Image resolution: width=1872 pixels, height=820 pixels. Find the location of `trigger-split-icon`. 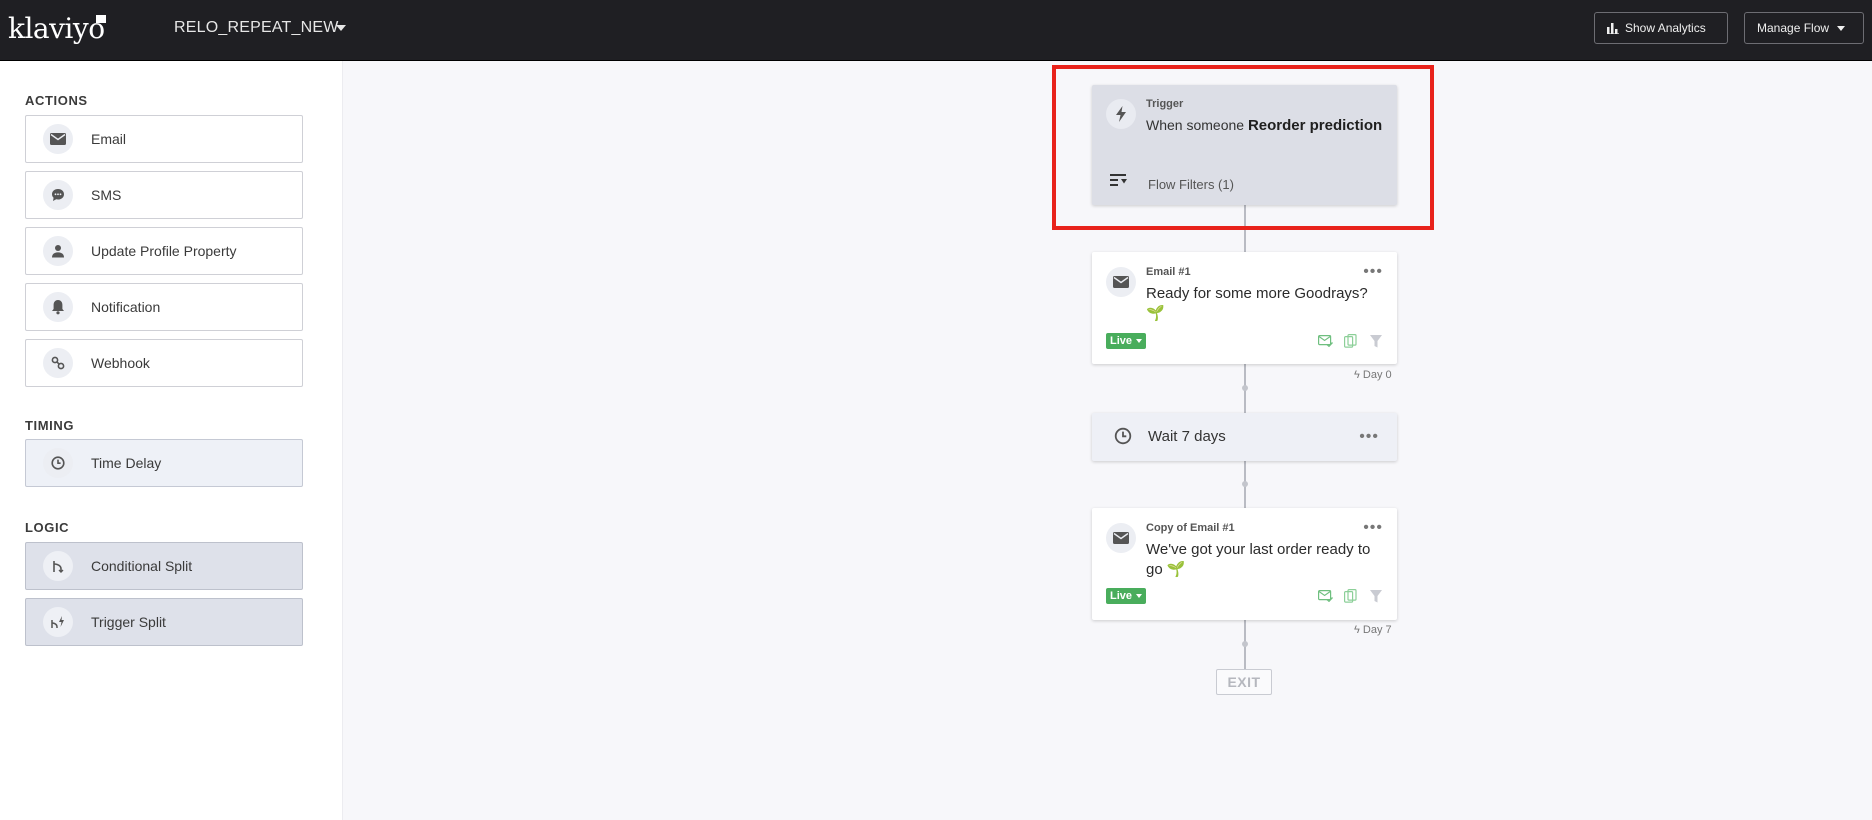

trigger-split-icon is located at coordinates (58, 622).